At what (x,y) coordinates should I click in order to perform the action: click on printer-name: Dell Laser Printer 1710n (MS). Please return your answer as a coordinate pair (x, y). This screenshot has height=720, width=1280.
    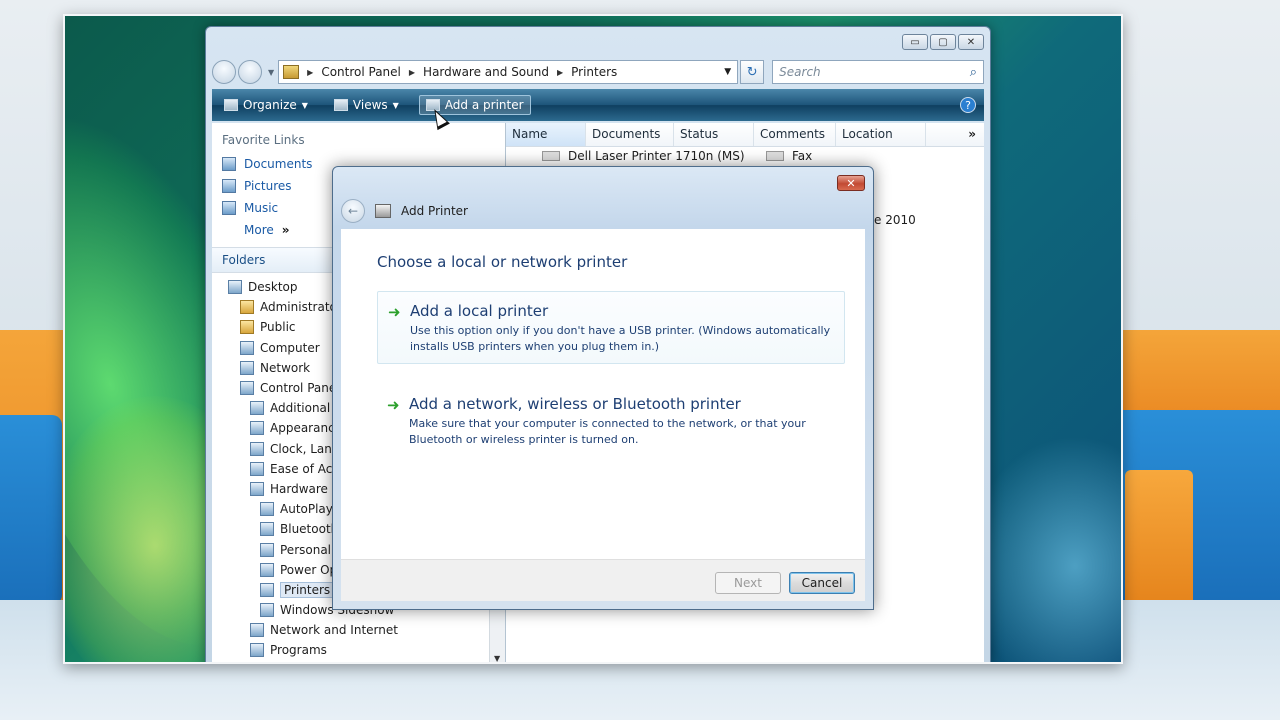
    Looking at the image, I should click on (656, 156).